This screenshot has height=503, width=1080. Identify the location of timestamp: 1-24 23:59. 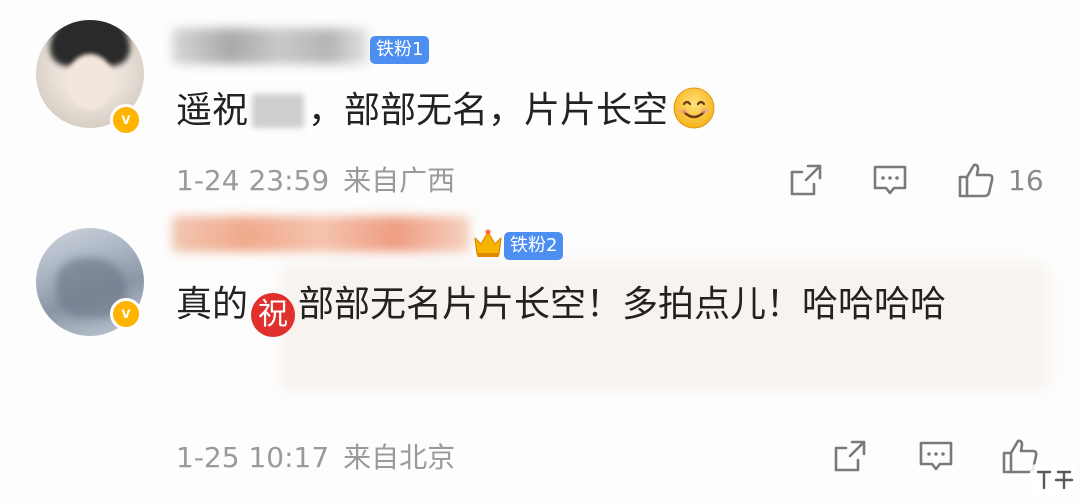
(253, 180).